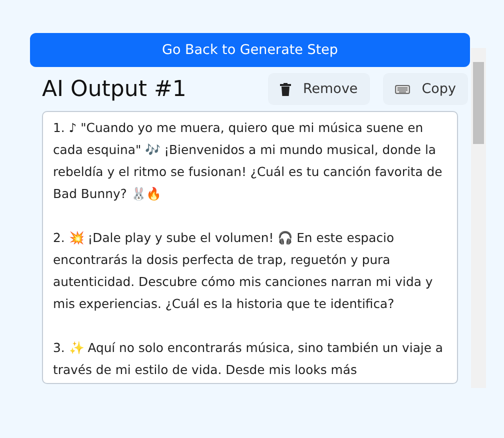 The image size is (504, 438). I want to click on output-paragraph: 2. 💥 ¡Dale play y sube el volumen! 🎧 En este espacio encontrarás la dosis perfecta de trap, reguetón y pura autenticidad. Descubre cómo mis canciones narran mi vida y mis experiencias. ¿Cuál es la historia que te identifica?, so click(243, 271).